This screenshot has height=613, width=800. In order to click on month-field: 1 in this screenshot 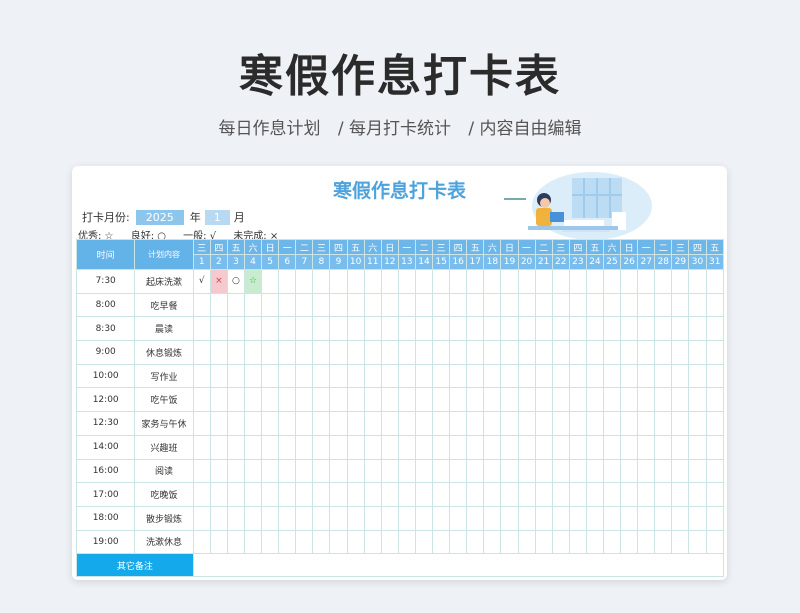, I will do `click(217, 217)`.